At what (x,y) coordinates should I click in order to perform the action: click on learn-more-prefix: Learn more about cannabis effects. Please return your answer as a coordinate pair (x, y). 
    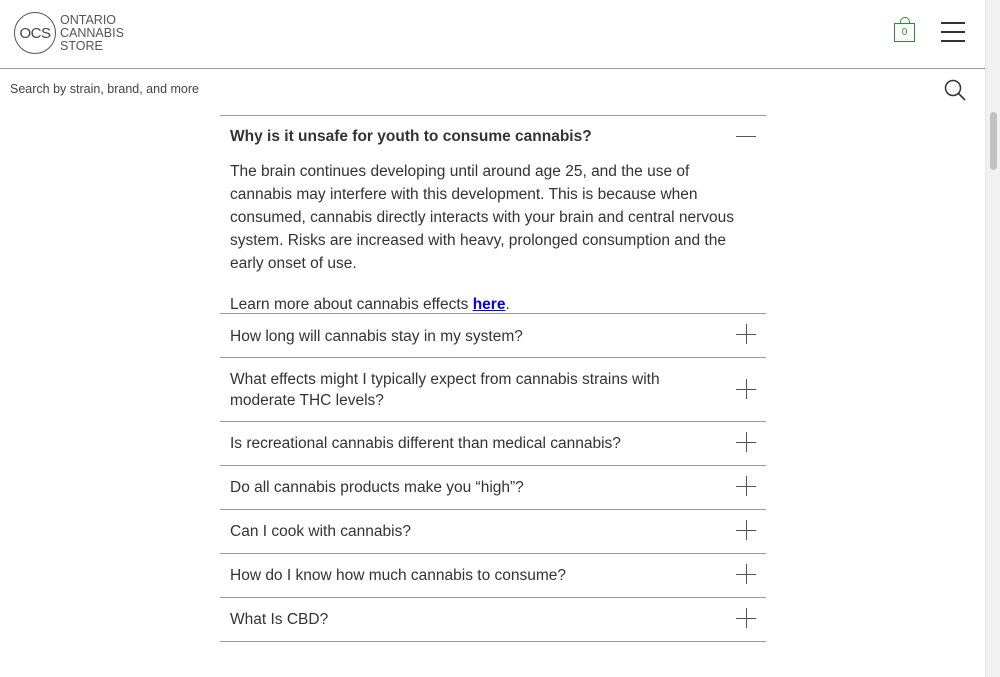
    Looking at the image, I should click on (351, 304).